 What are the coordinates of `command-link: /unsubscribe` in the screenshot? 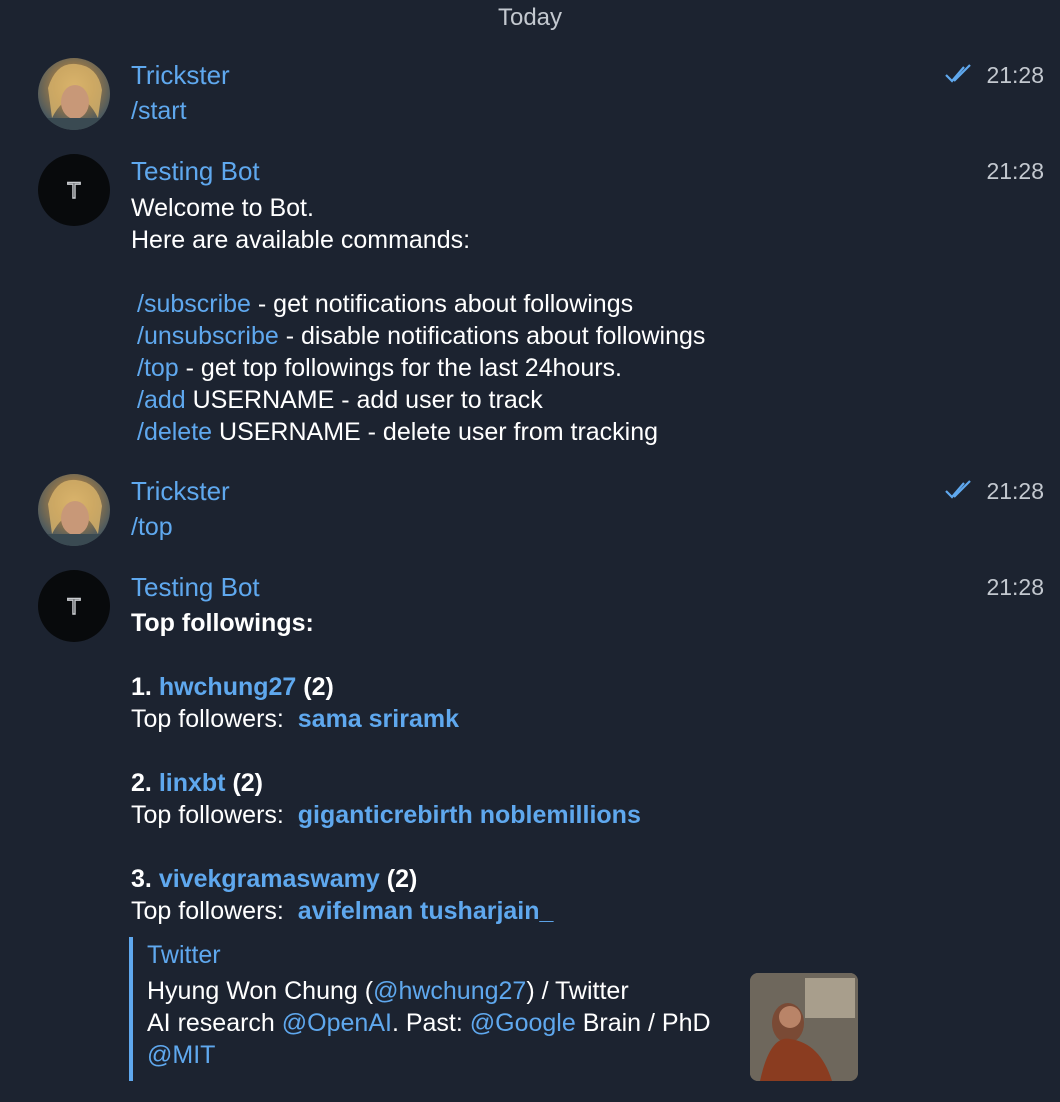 It's located at (208, 336).